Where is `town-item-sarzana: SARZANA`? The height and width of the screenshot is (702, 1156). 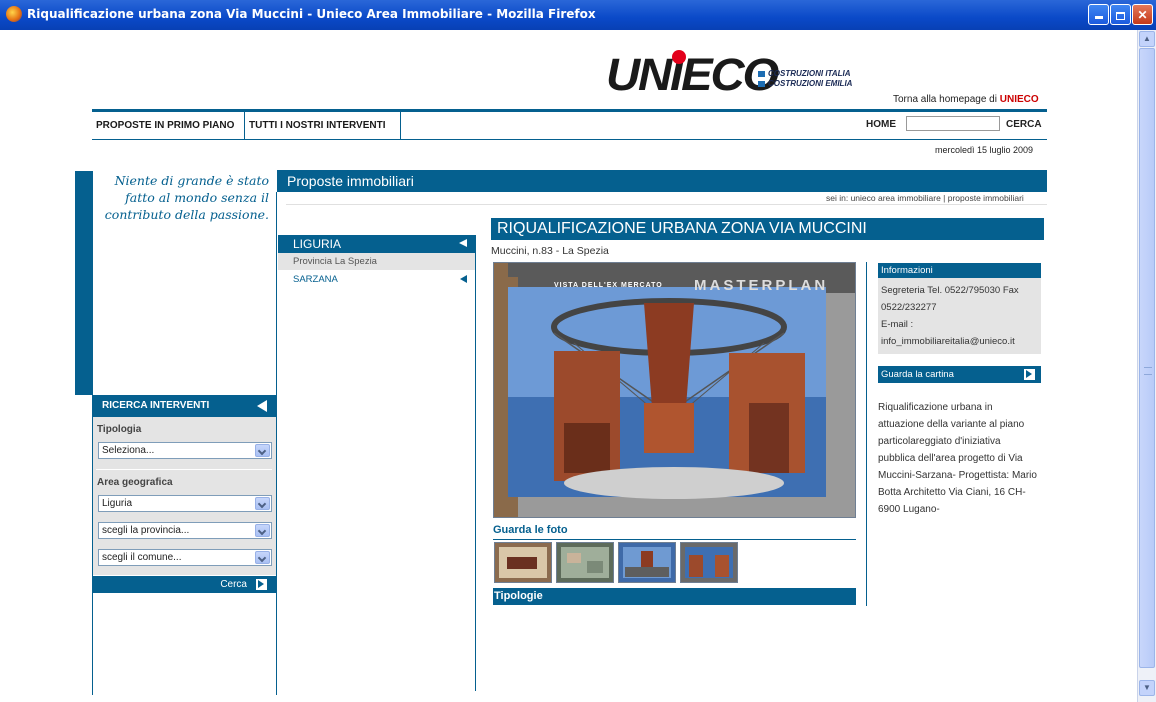 town-item-sarzana: SARZANA is located at coordinates (377, 279).